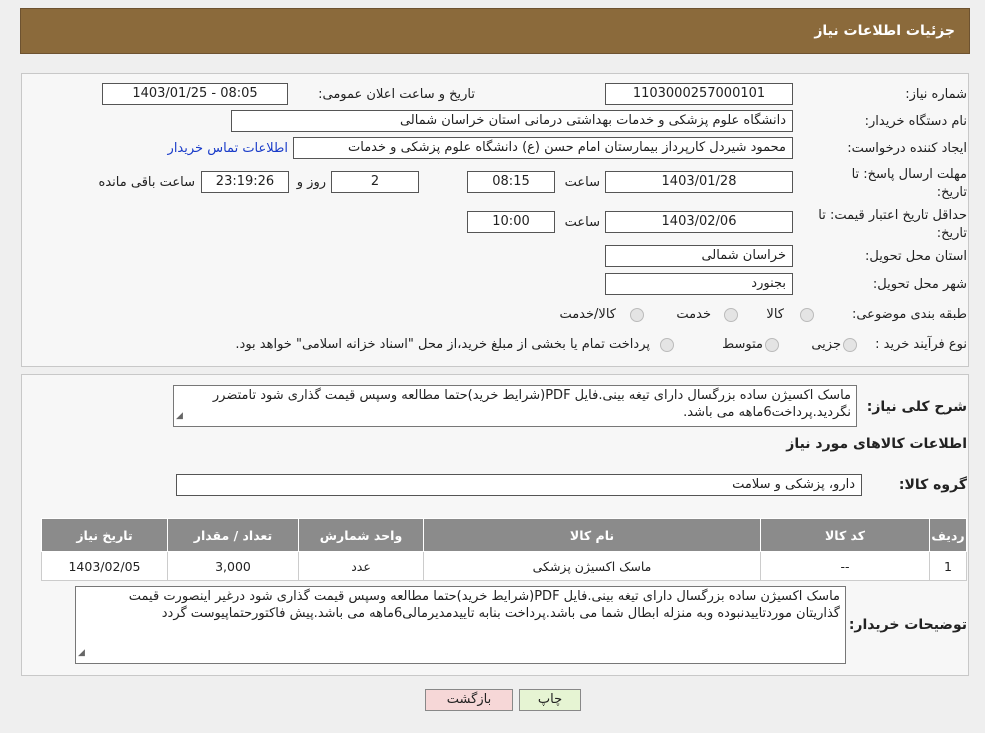 Image resolution: width=985 pixels, height=733 pixels. What do you see at coordinates (699, 182) in the screenshot?
I see `deadline-date-field: 1403/01/28` at bounding box center [699, 182].